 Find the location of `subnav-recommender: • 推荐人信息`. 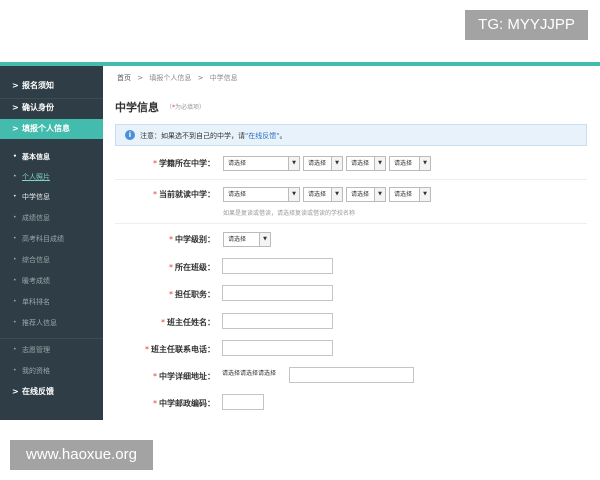

subnav-recommender: • 推荐人信息 is located at coordinates (51, 323).